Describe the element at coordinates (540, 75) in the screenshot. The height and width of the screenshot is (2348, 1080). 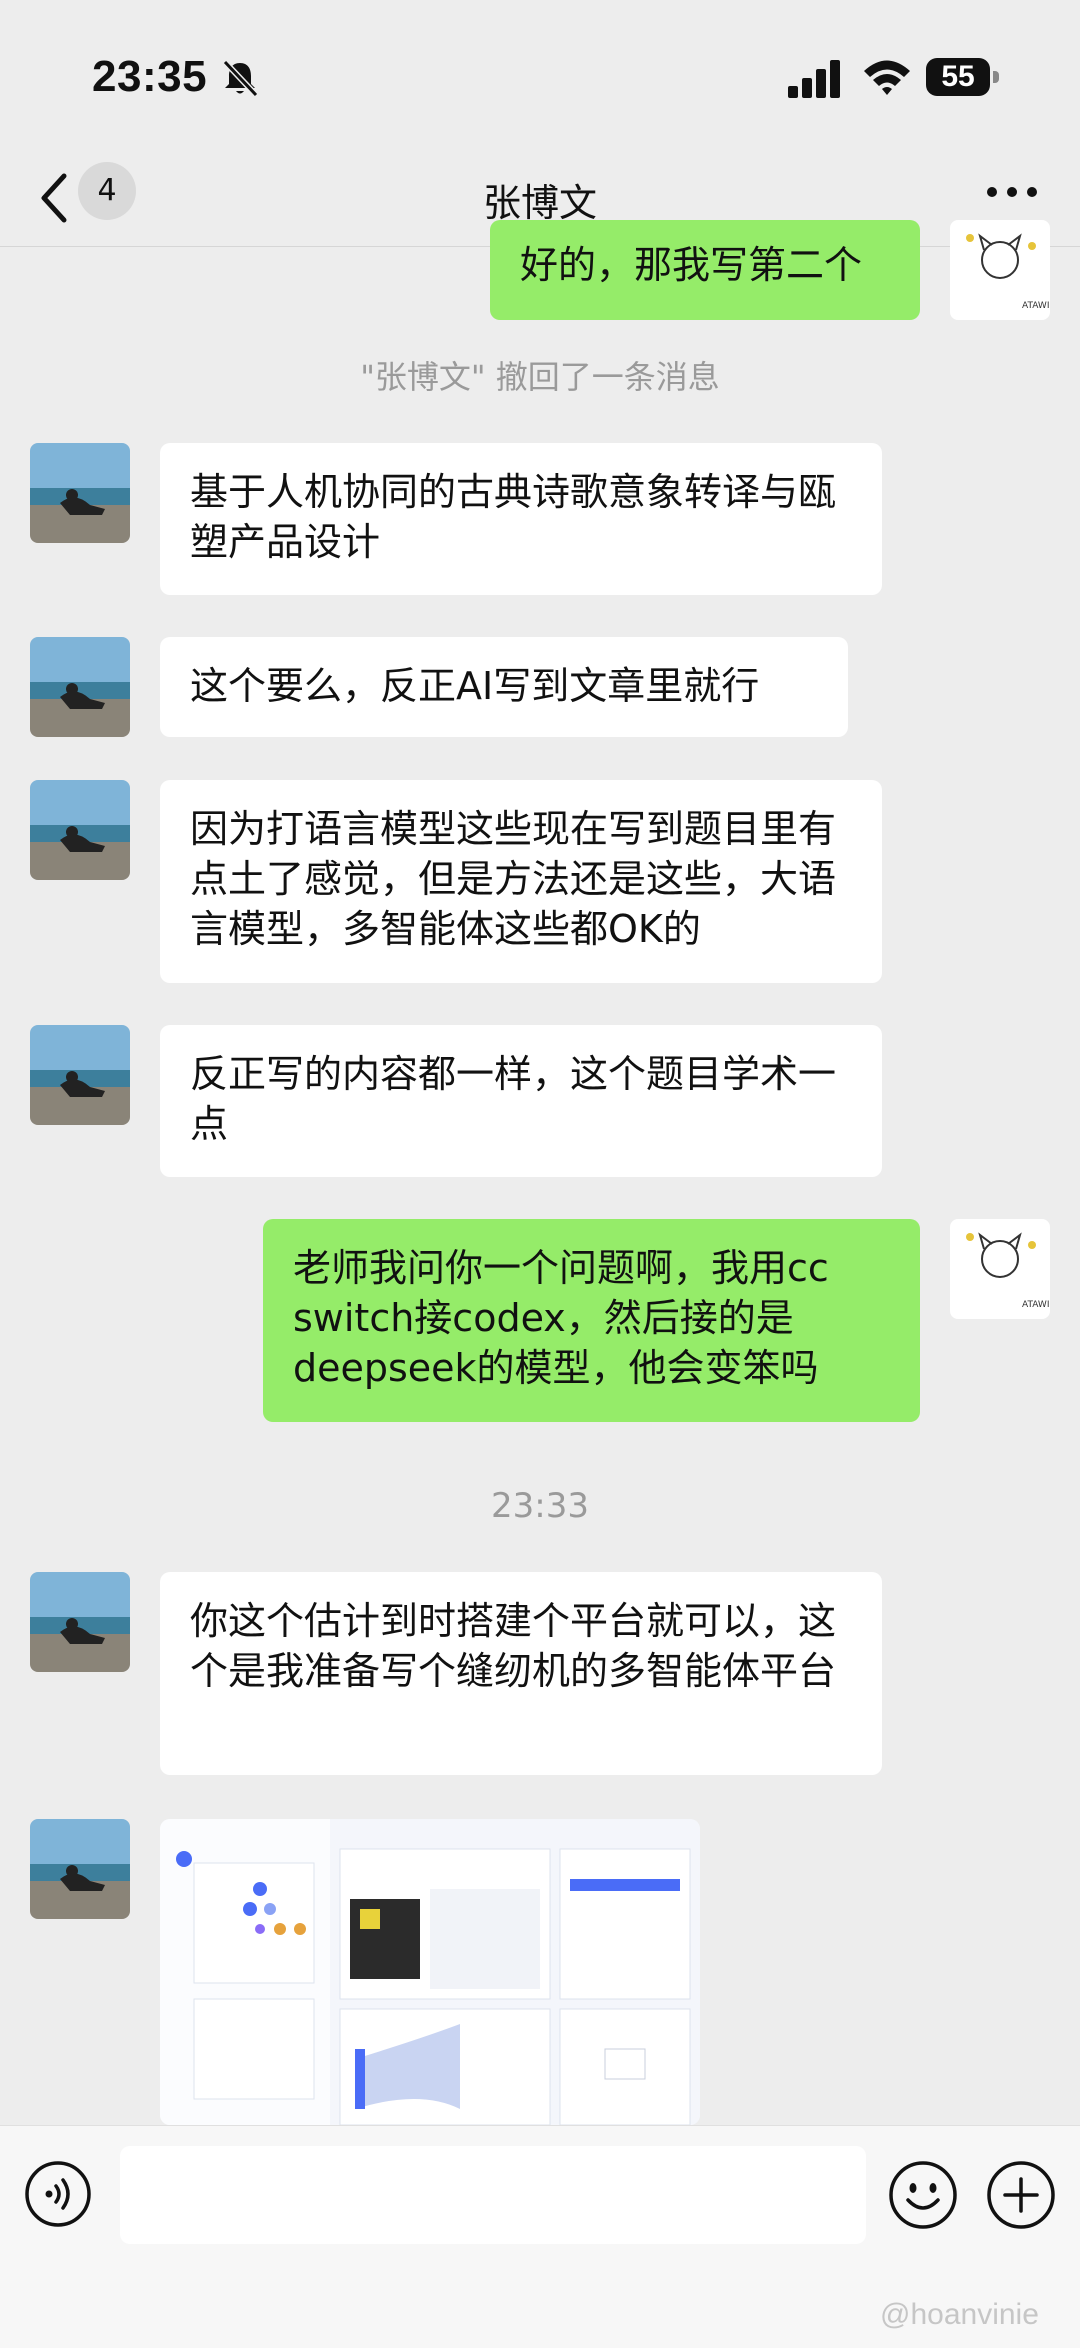
I see `status-bar: 23:35 55` at that location.